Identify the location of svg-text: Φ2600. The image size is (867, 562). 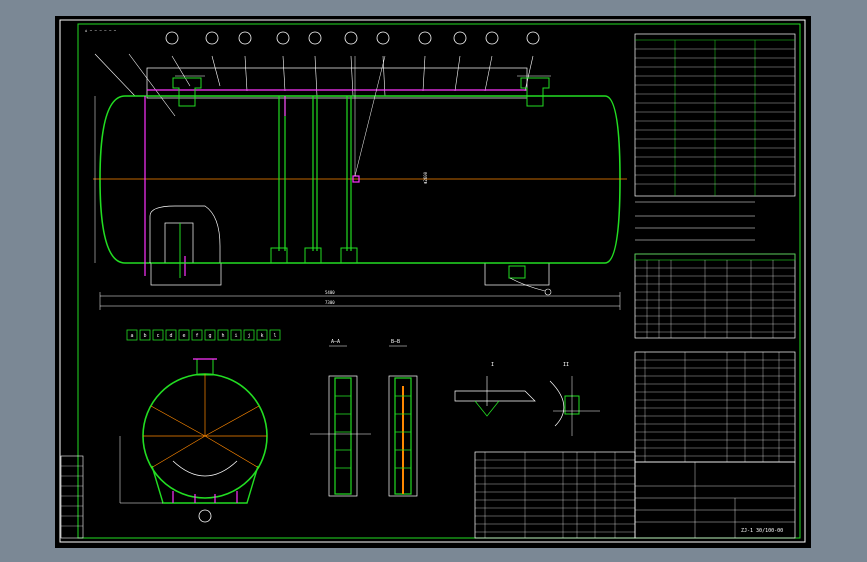
(425, 177).